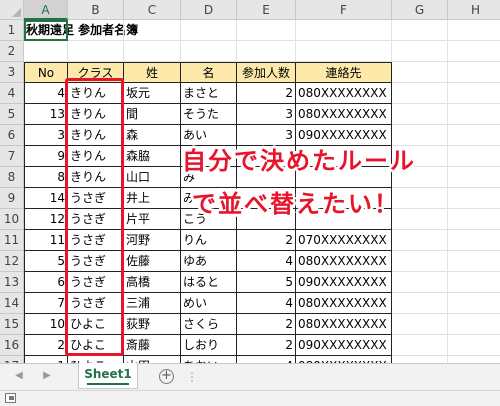 The image size is (500, 406). What do you see at coordinates (474, 72) in the screenshot?
I see `cell-h3` at bounding box center [474, 72].